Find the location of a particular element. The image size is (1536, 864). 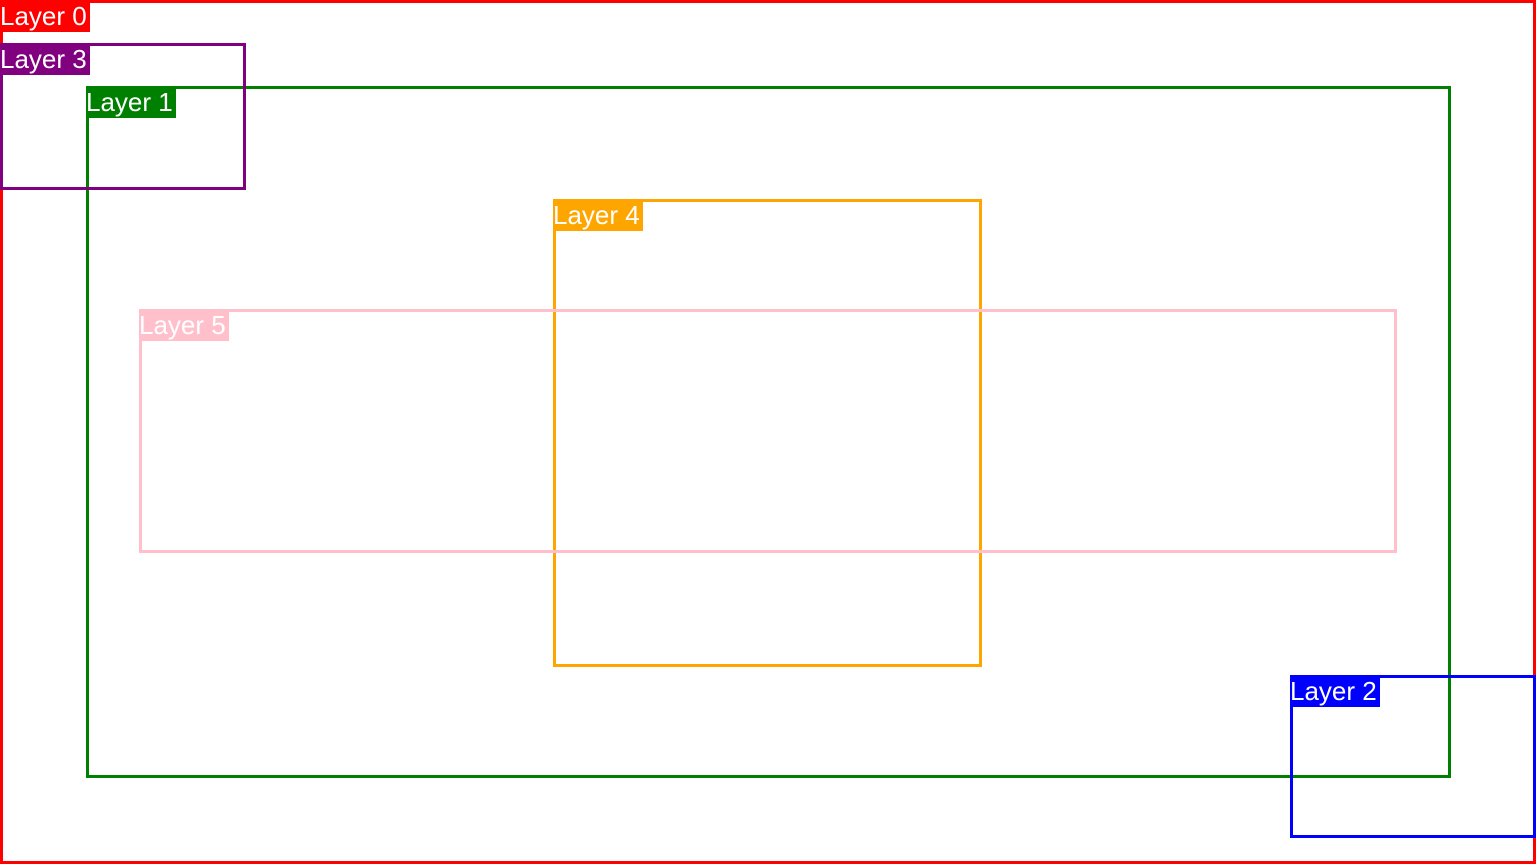

layer-3-box: Layer 3 is located at coordinates (123, 116).